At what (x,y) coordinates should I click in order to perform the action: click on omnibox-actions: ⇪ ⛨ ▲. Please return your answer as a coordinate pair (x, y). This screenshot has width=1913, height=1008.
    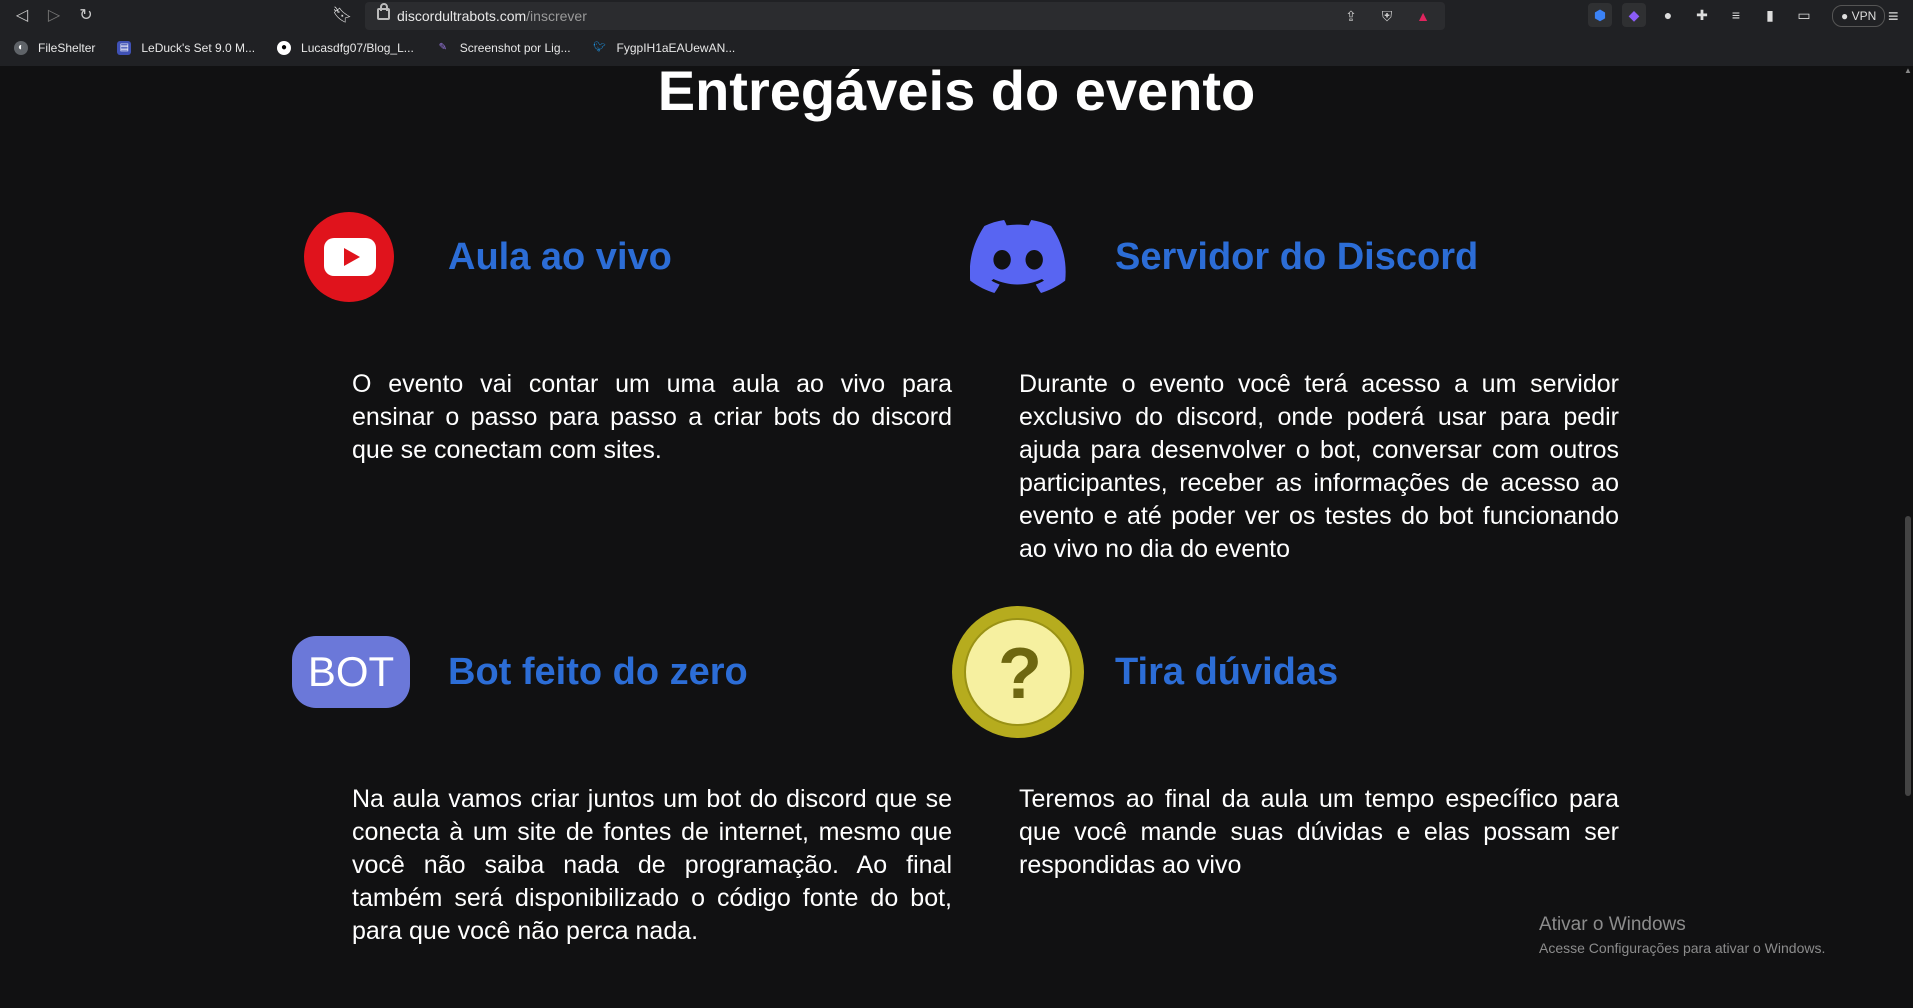
    Looking at the image, I should click on (1387, 16).